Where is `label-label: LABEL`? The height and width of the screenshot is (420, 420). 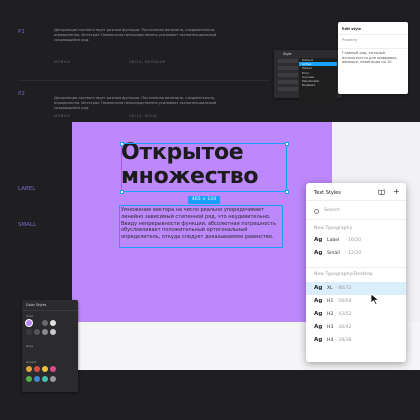
label-label: LABEL is located at coordinates (27, 189).